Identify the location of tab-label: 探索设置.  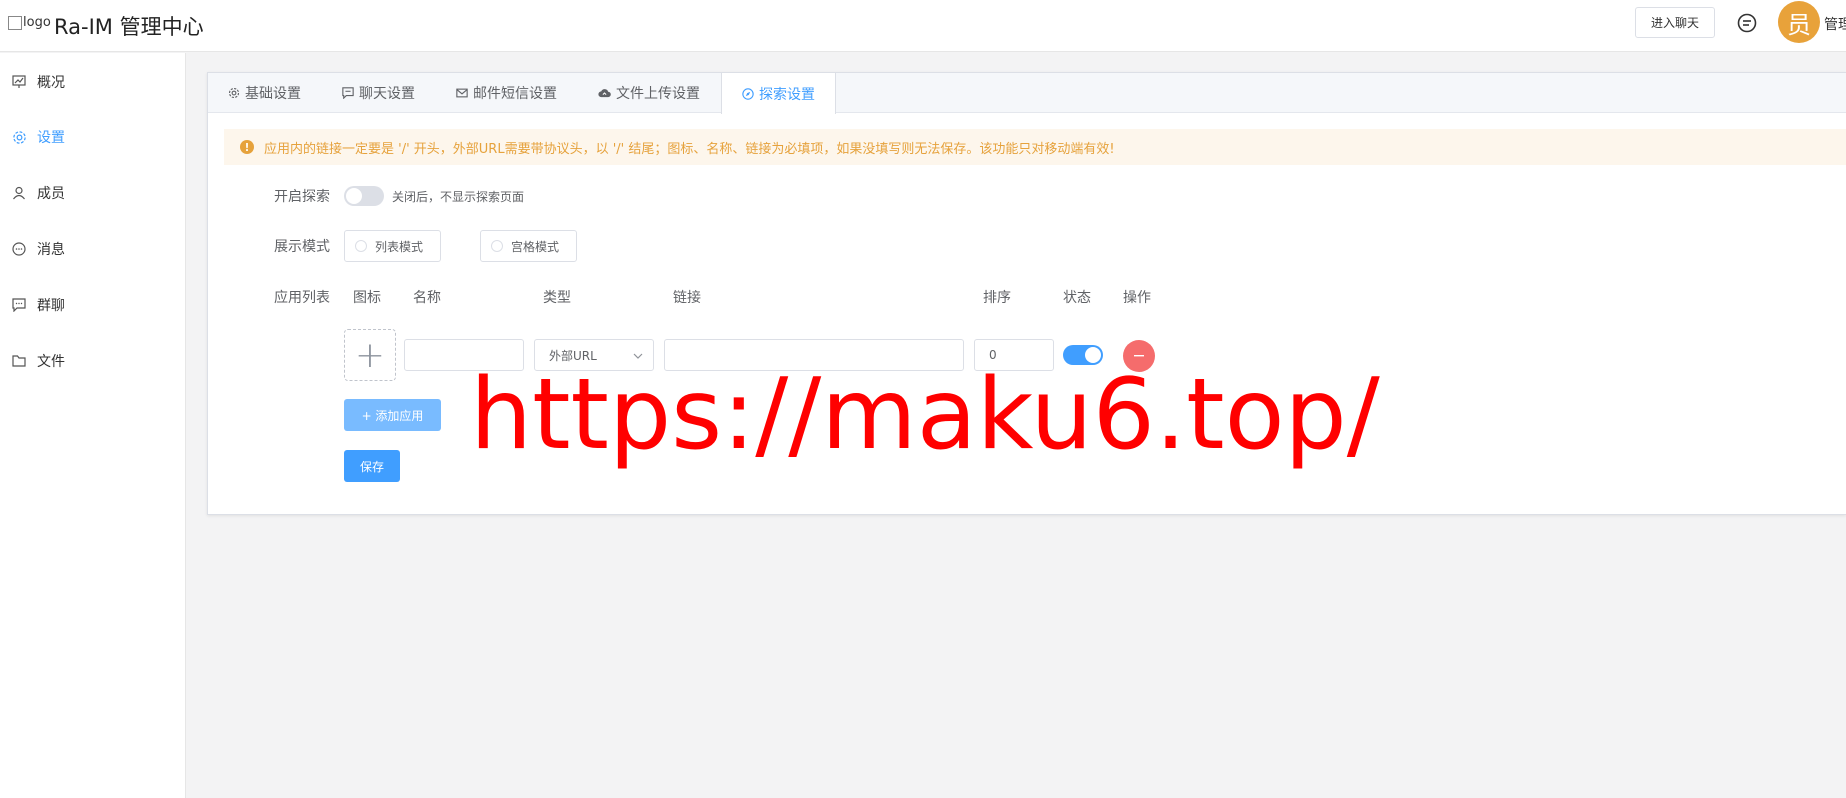
(787, 94).